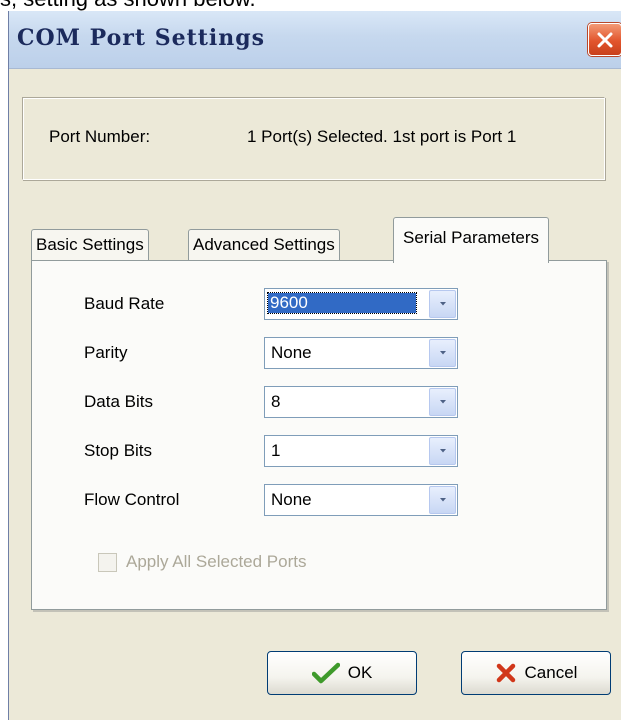 The height and width of the screenshot is (720, 621). I want to click on flow-control-select: None, so click(361, 500).